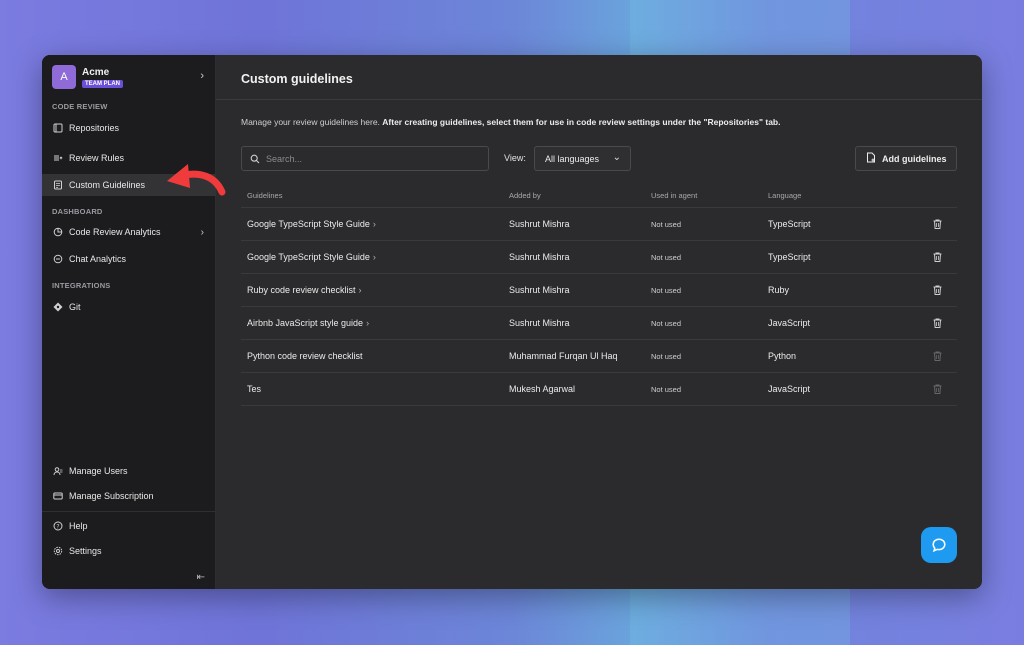  What do you see at coordinates (102, 83) in the screenshot?
I see `plan-badge: TEAM PLAN` at bounding box center [102, 83].